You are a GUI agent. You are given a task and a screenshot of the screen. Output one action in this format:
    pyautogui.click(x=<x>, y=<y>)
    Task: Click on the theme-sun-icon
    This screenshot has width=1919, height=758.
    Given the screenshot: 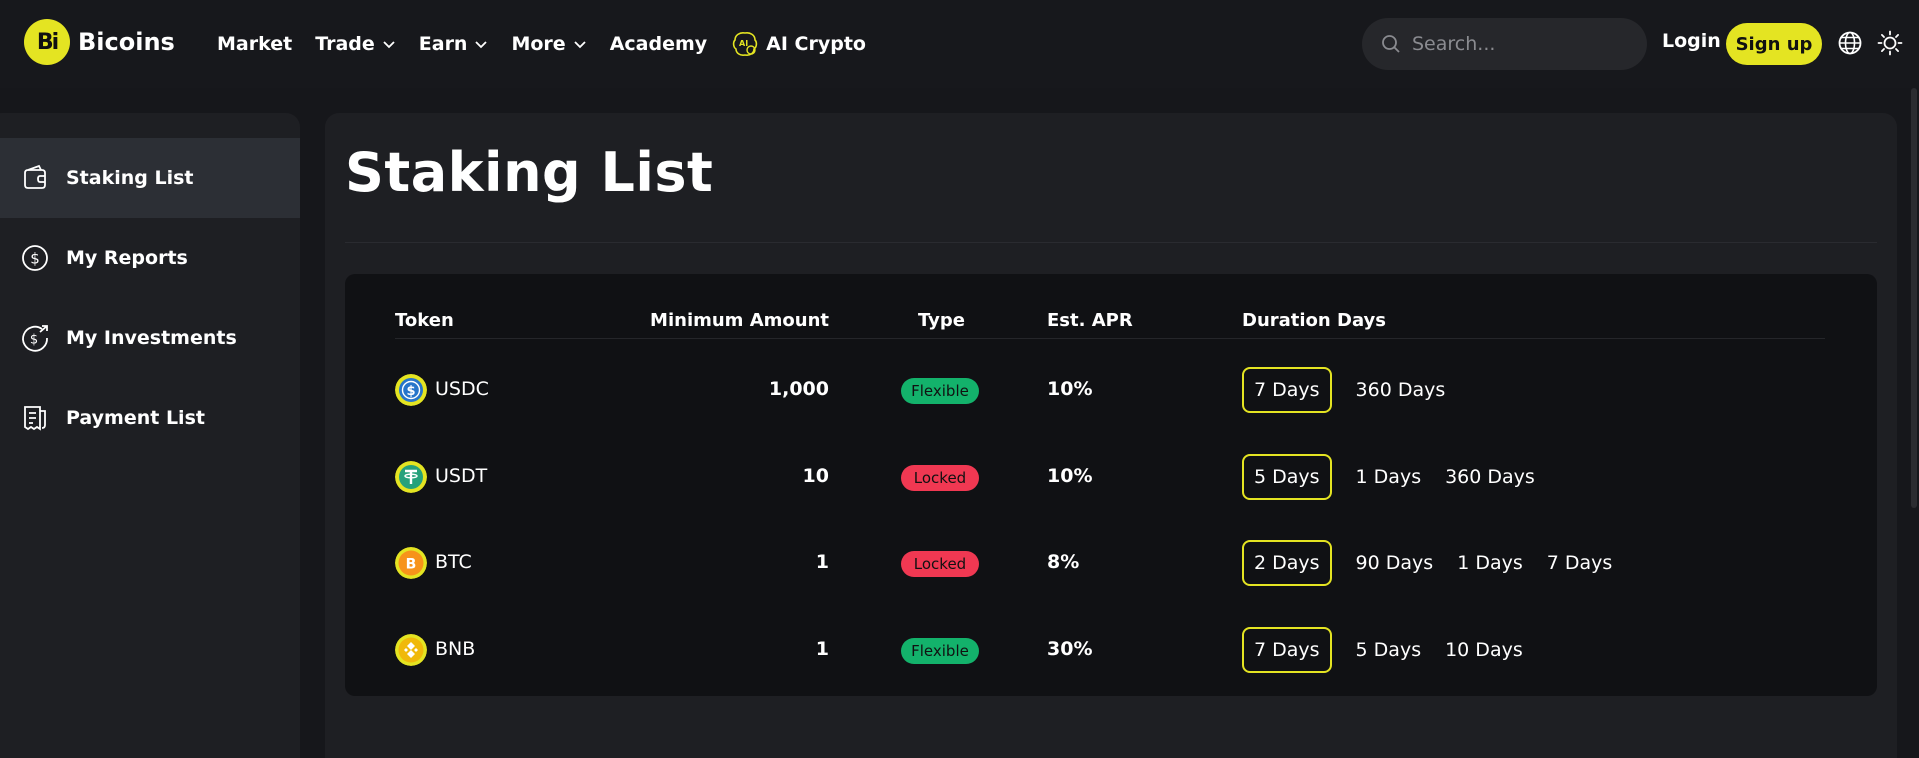 What is the action you would take?
    pyautogui.click(x=1890, y=43)
    